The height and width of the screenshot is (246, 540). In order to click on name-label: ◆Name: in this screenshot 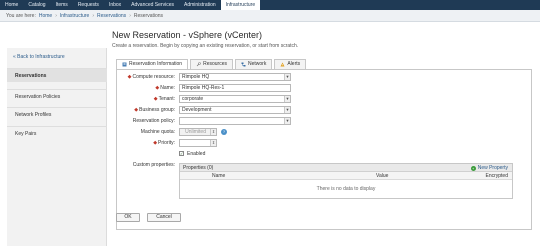, I will do `click(165, 88)`.